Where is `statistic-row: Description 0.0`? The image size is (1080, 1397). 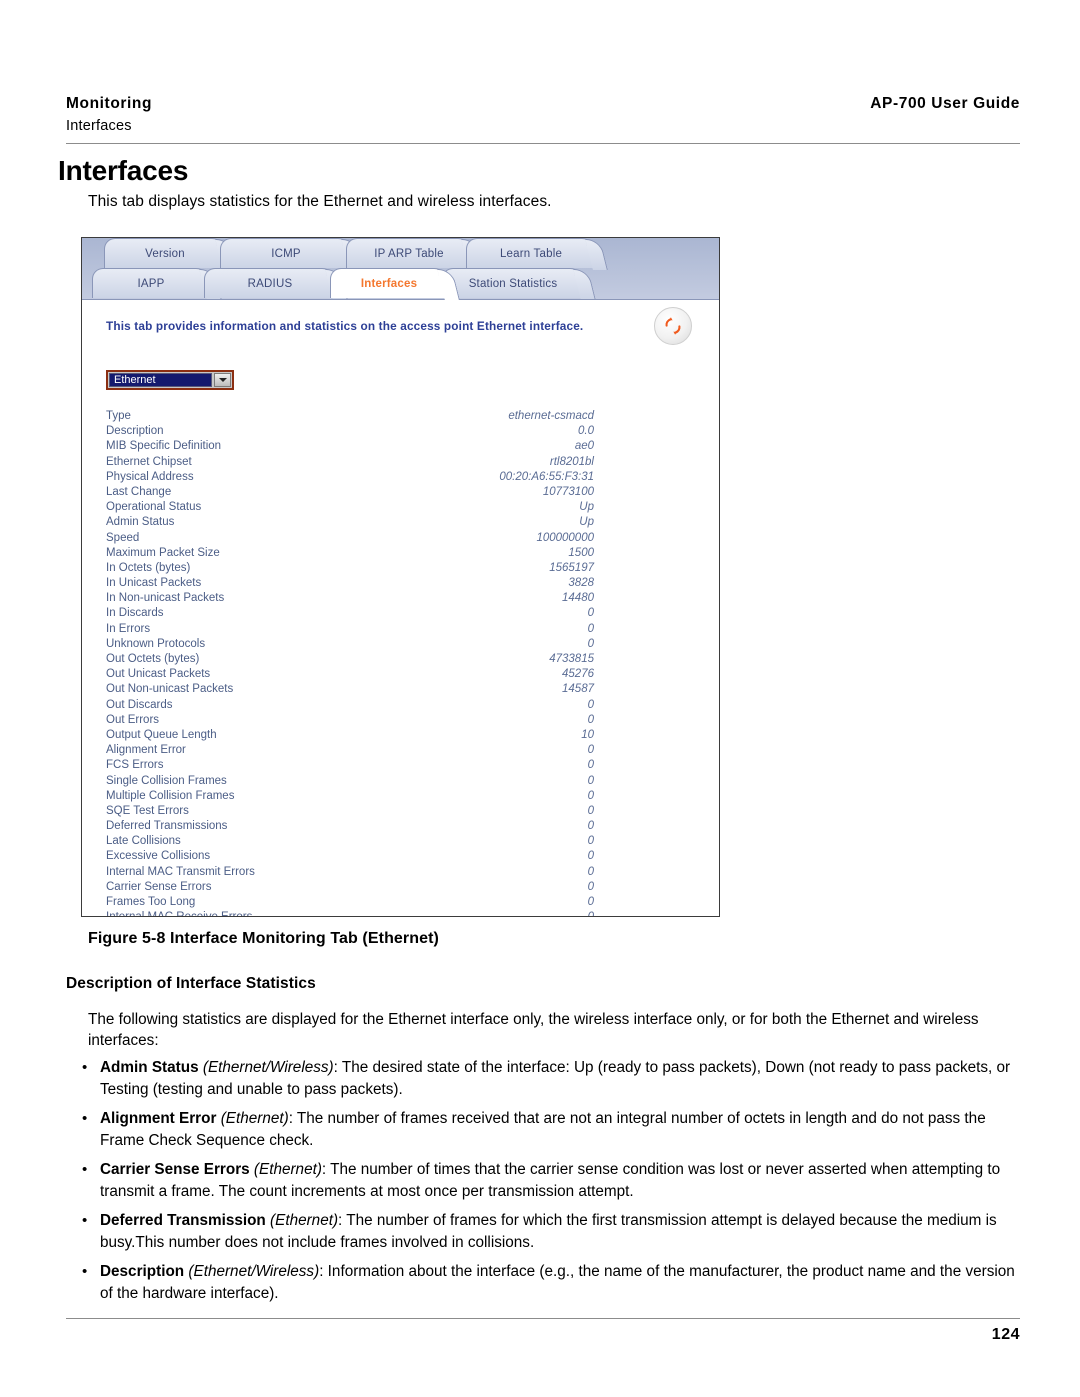 statistic-row: Description 0.0 is located at coordinates (350, 431).